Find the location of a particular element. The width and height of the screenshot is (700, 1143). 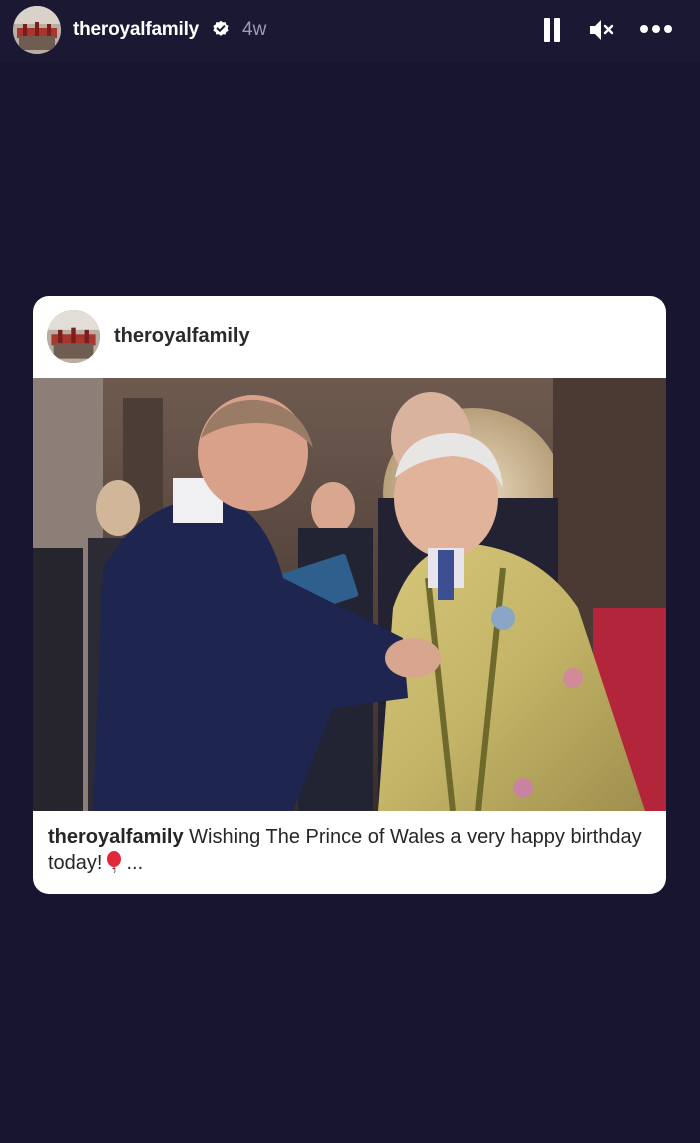

post-header: theroyalfamily is located at coordinates (349, 337).